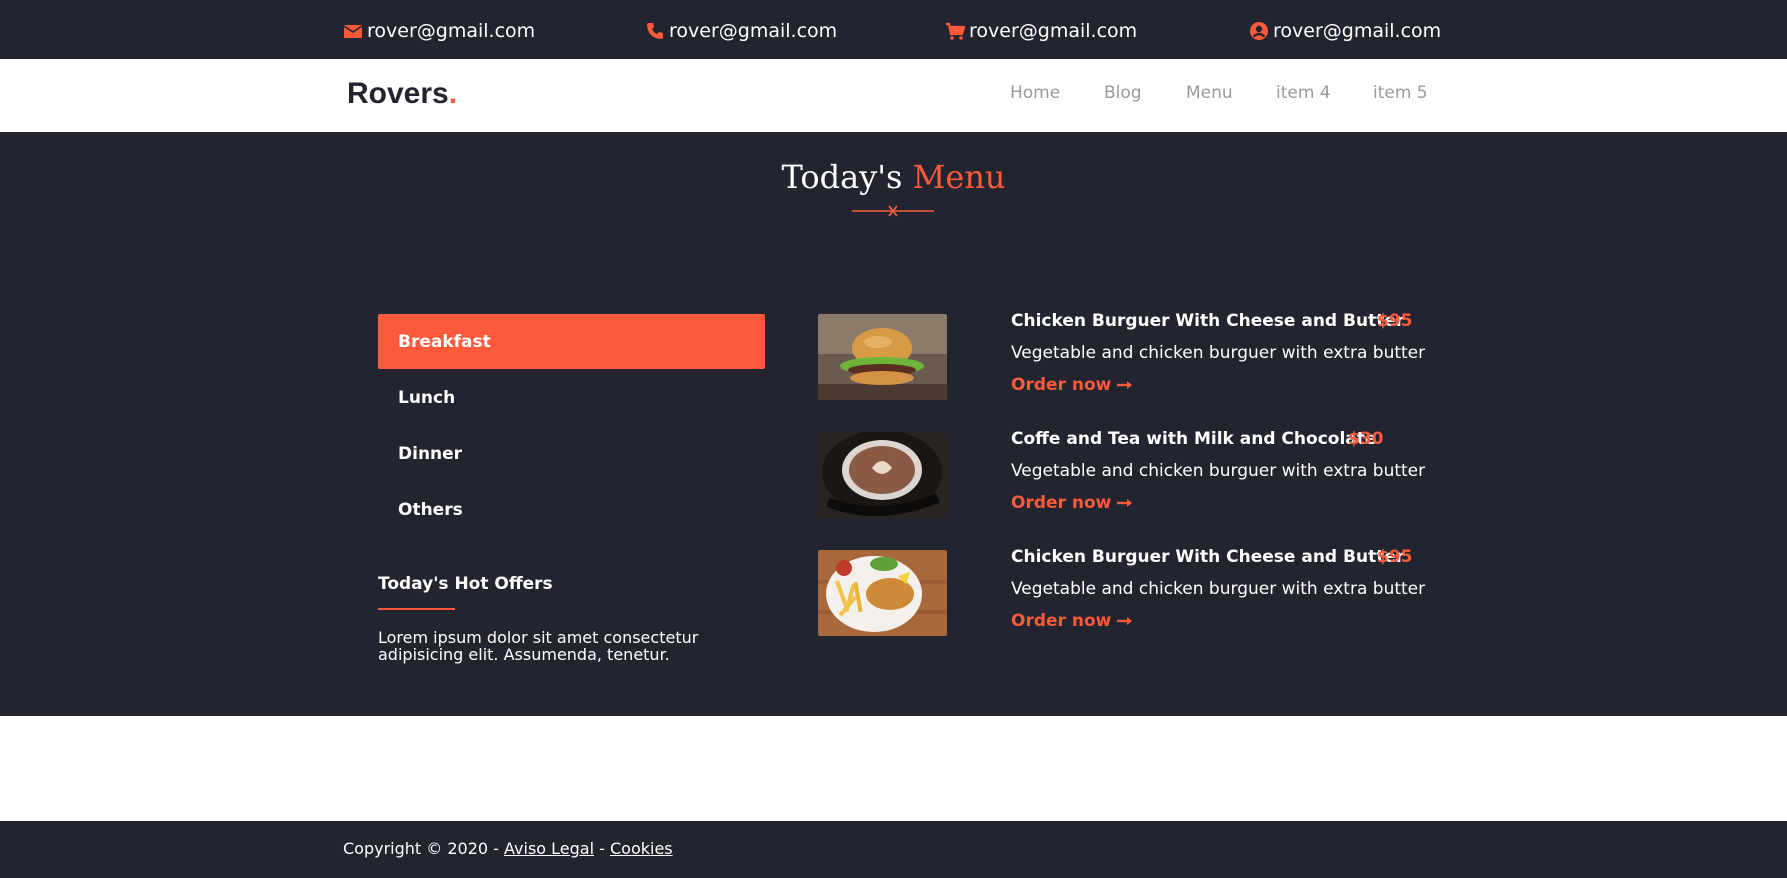  Describe the element at coordinates (1259, 31) in the screenshot. I see `user-circle-icon` at that location.